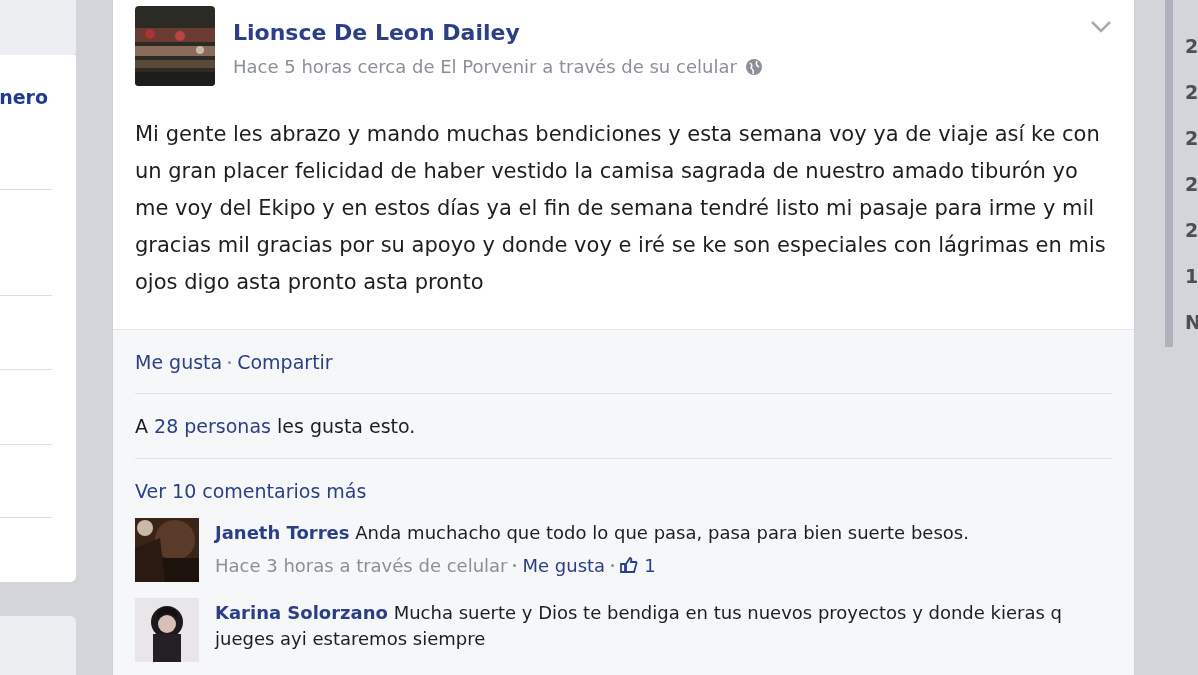  I want to click on thumbs-up-icon, so click(629, 565).